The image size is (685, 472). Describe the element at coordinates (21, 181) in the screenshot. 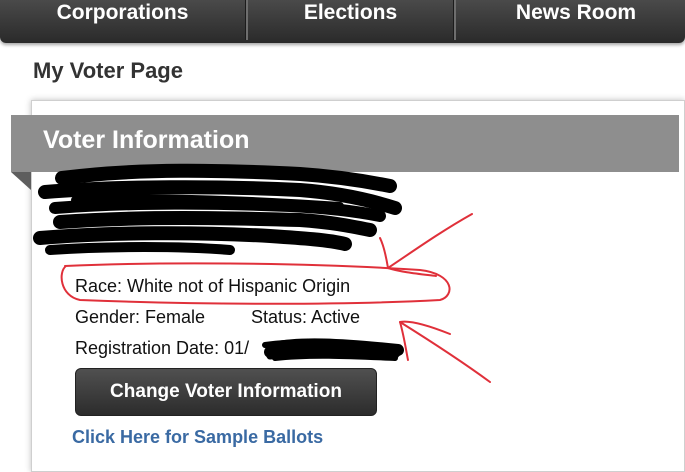

I see `banner-fold` at that location.